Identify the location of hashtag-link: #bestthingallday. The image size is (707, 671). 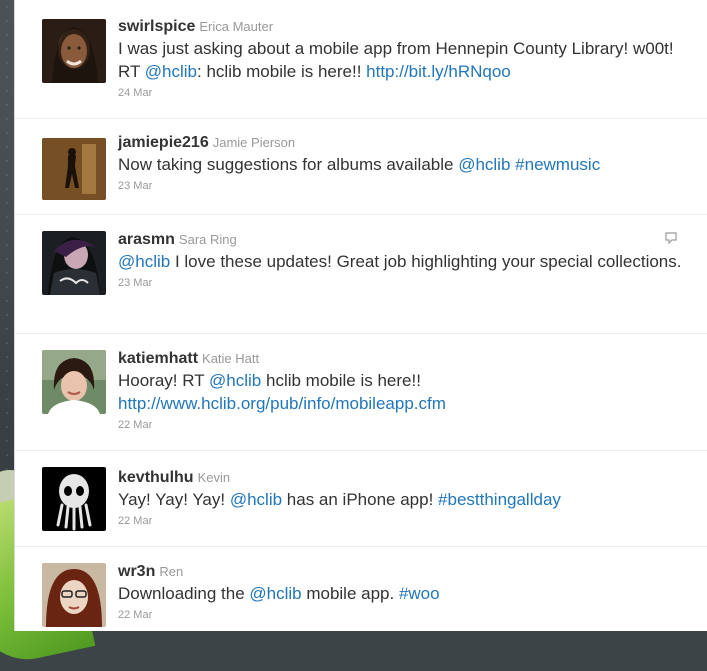
(499, 499).